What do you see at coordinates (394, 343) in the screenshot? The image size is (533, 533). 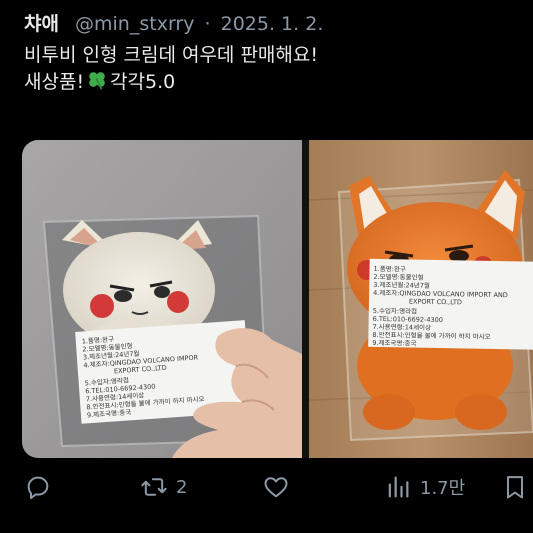 I see `right-label-line: 9.제조국명:중국` at bounding box center [394, 343].